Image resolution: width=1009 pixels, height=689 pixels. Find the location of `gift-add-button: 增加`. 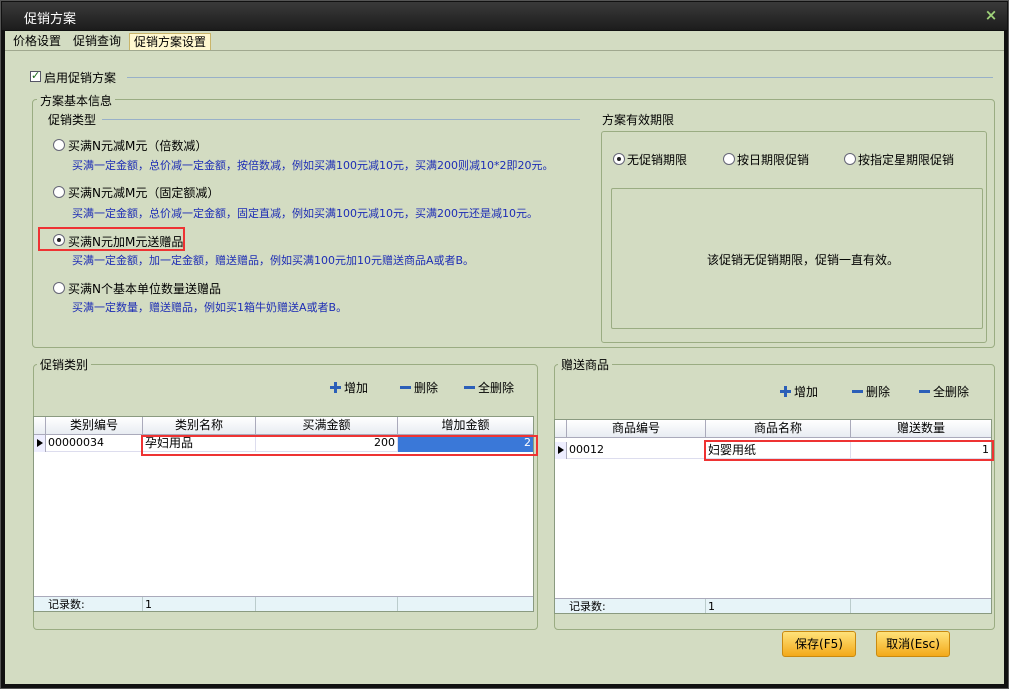

gift-add-button: 增加 is located at coordinates (799, 391).